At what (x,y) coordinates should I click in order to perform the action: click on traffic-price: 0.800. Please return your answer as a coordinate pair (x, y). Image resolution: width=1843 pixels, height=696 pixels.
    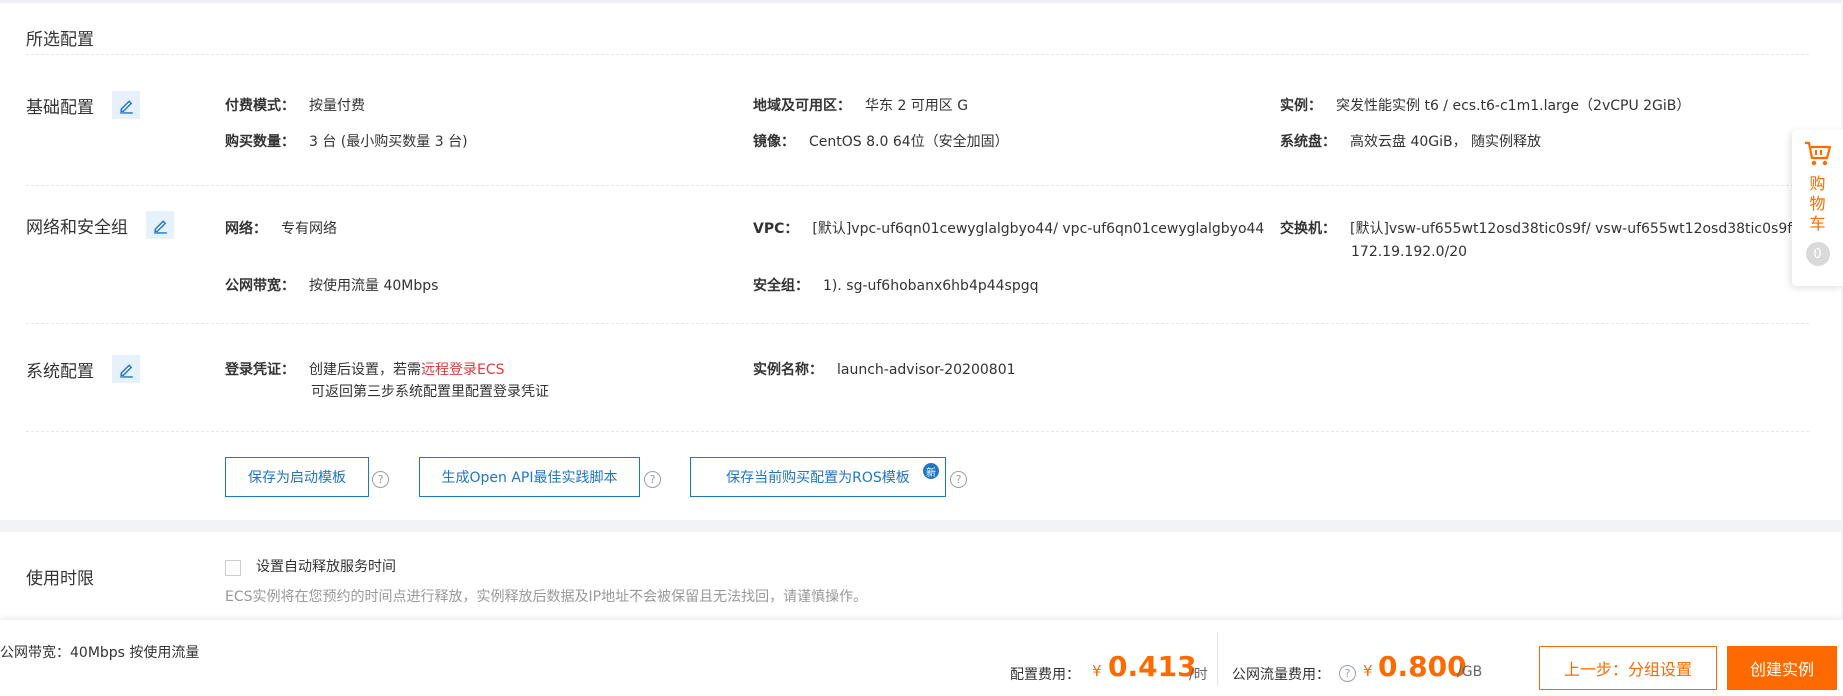
    Looking at the image, I should click on (1422, 666).